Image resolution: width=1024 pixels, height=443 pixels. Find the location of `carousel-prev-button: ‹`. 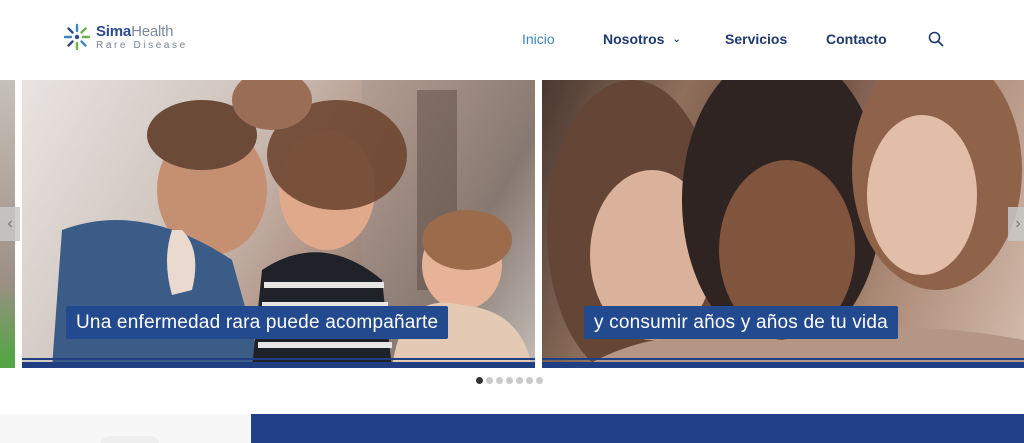

carousel-prev-button: ‹ is located at coordinates (10, 224).